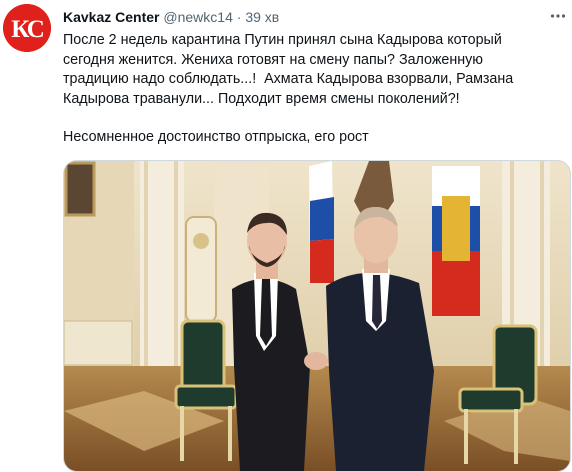  I want to click on kavkaz-center-logo: КС, so click(27, 28).